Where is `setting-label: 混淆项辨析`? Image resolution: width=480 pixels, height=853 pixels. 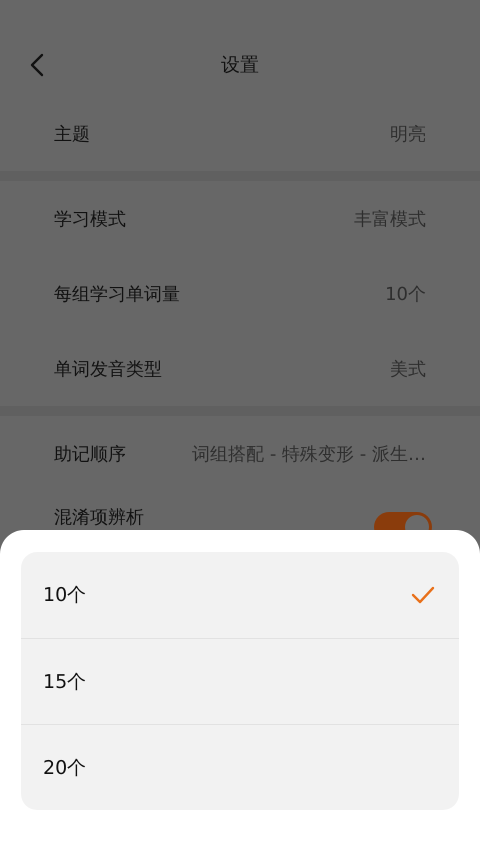
setting-label: 混淆项辨析 is located at coordinates (99, 517).